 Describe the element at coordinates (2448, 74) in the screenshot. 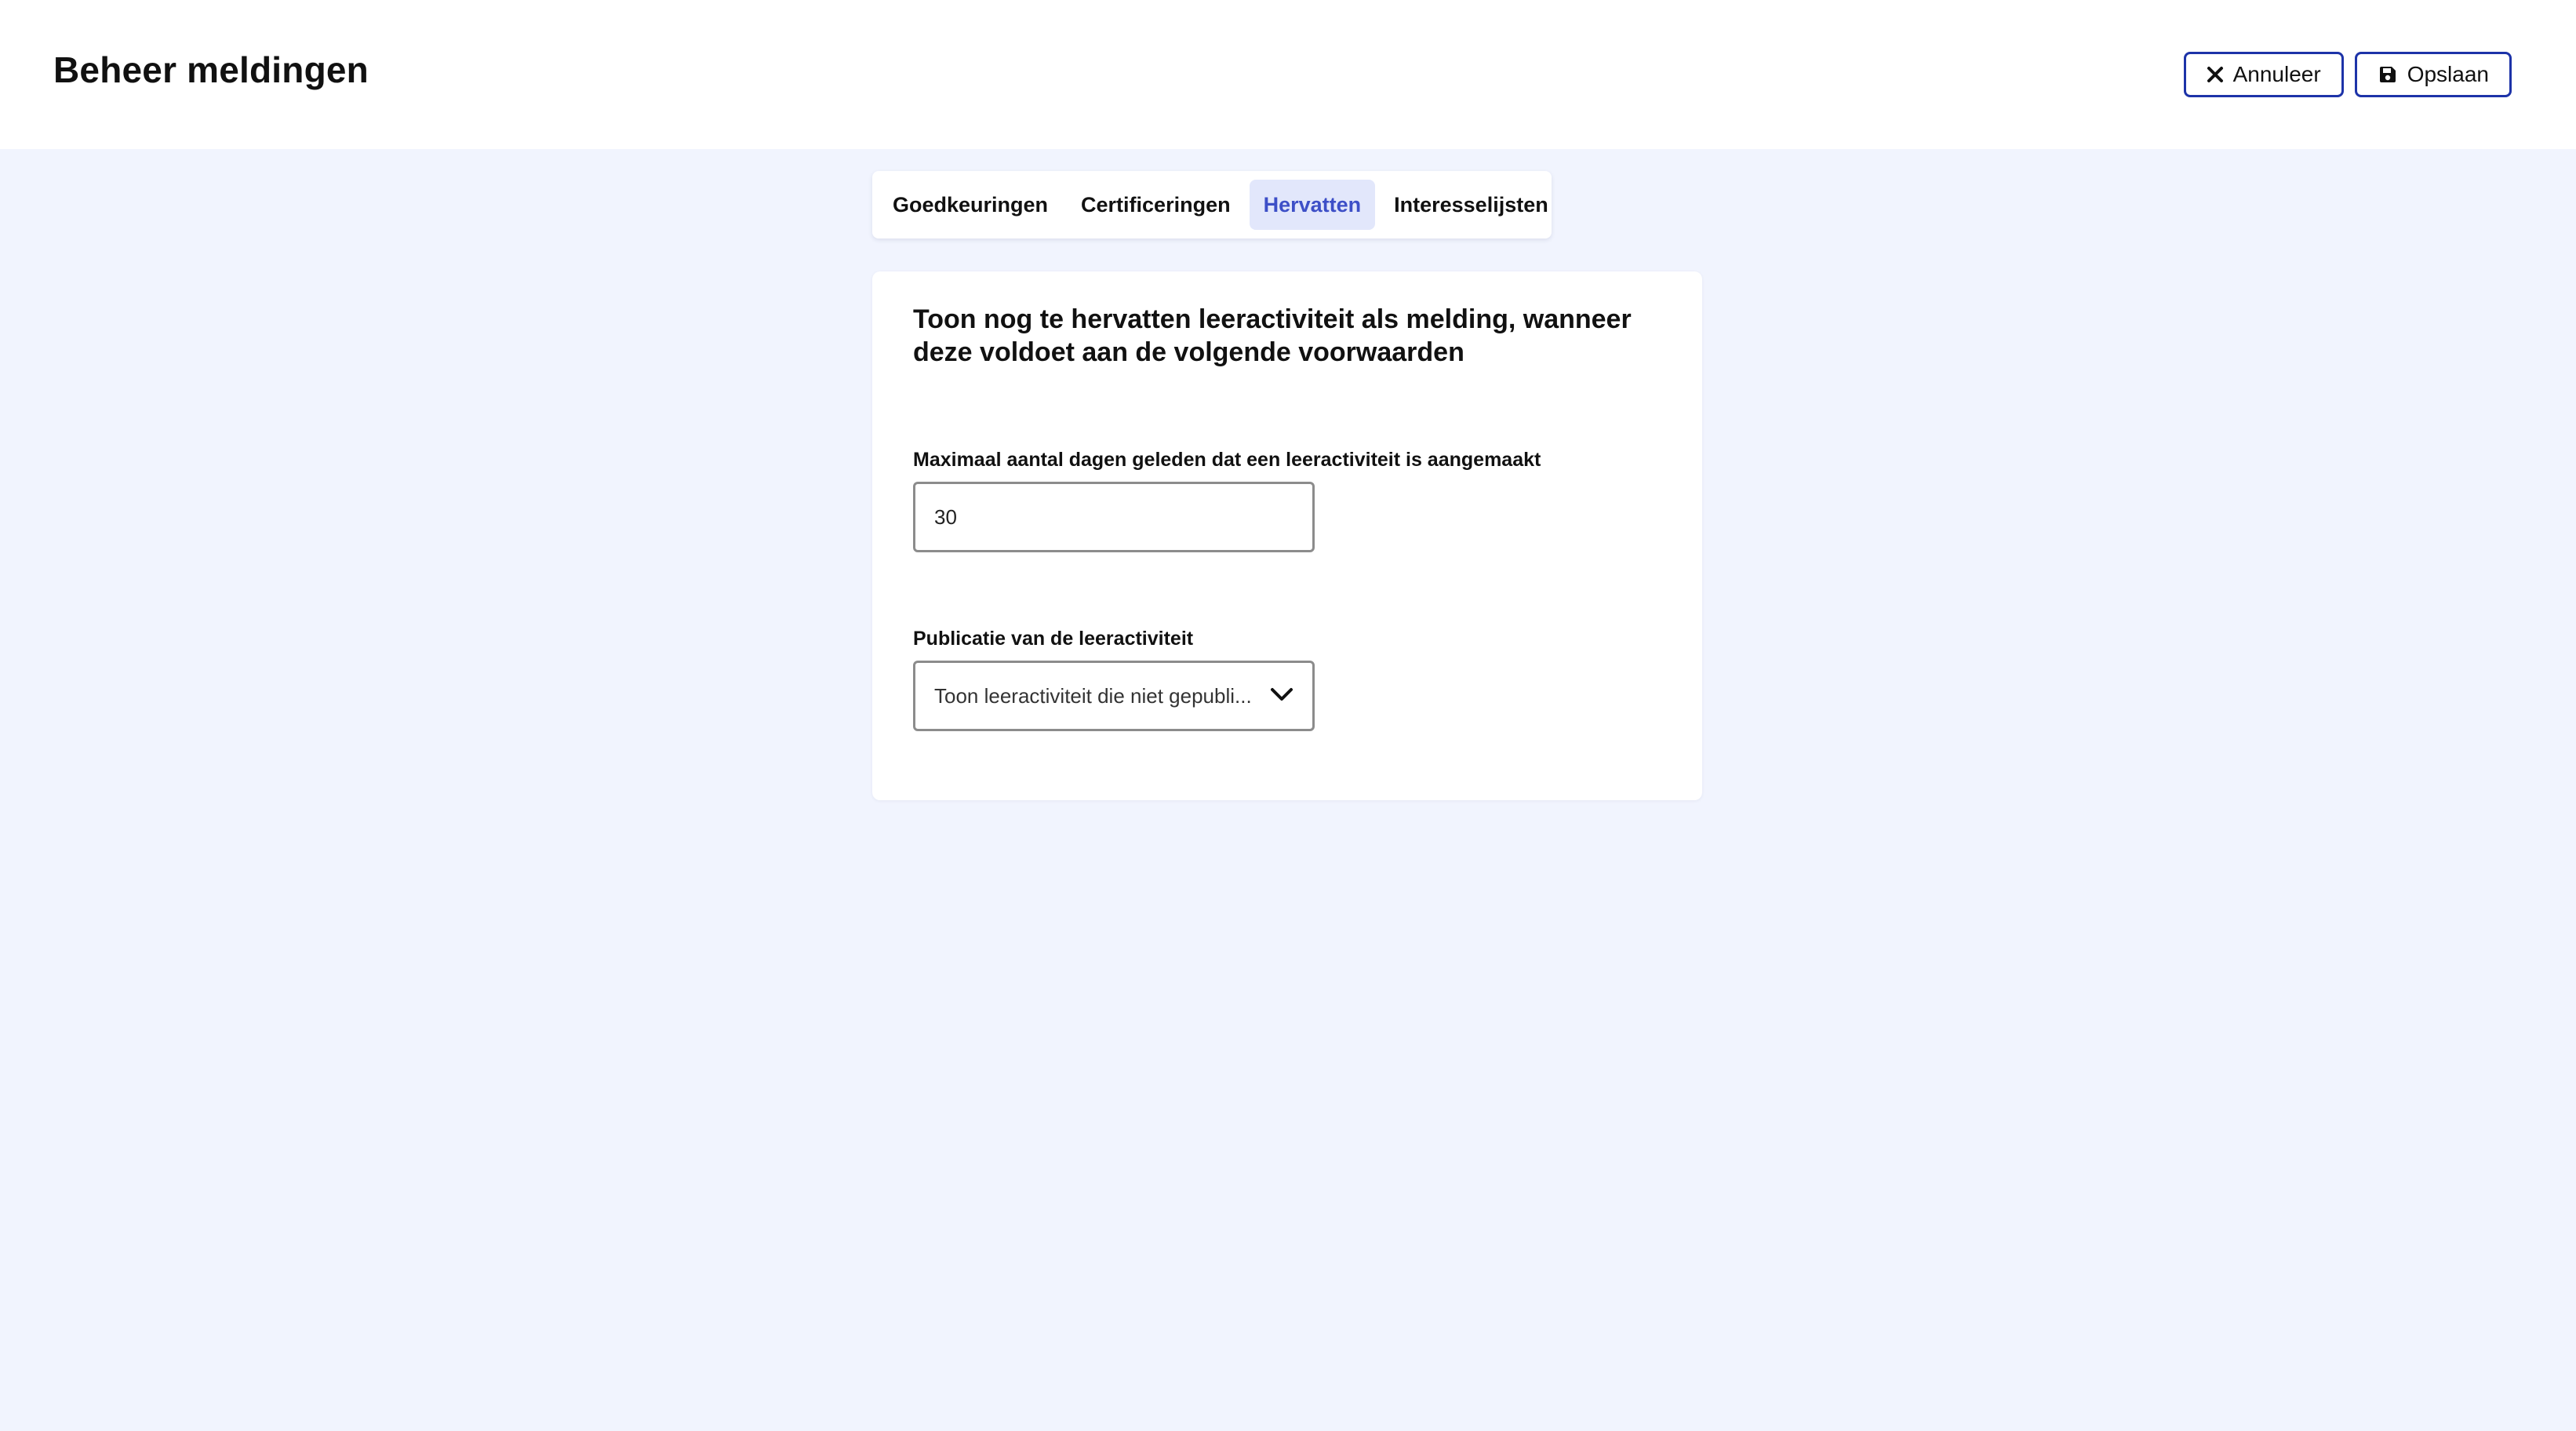

I see `save-button-label: Opslaan` at that location.